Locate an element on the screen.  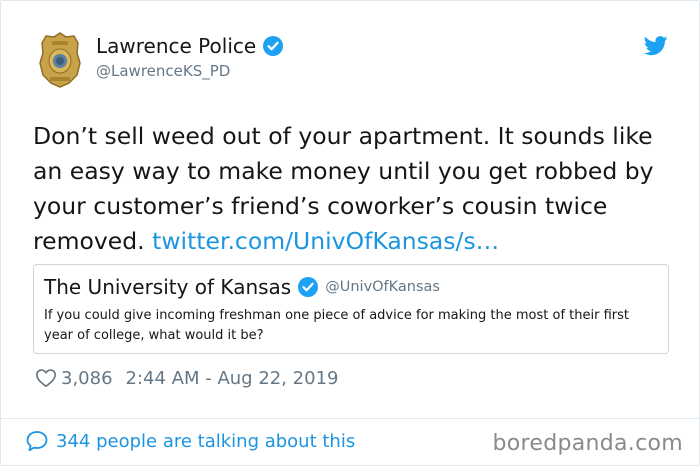
author-handle: @LawrenceKS_PD is located at coordinates (163, 71).